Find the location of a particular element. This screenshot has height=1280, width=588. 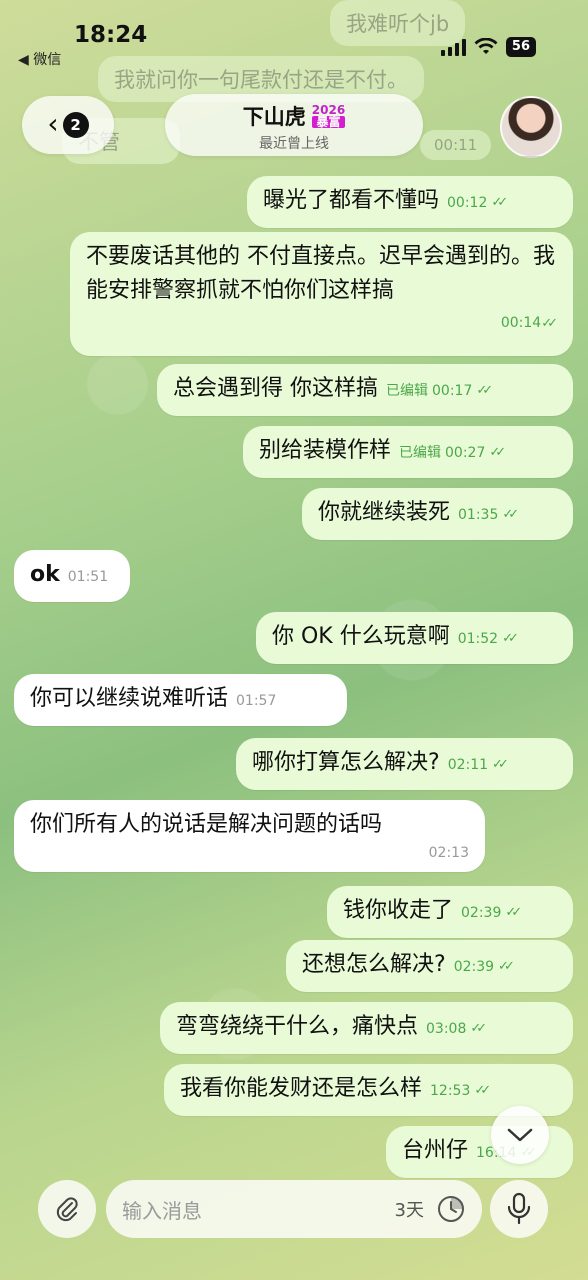

message-meta: 01:51 is located at coordinates (88, 577).